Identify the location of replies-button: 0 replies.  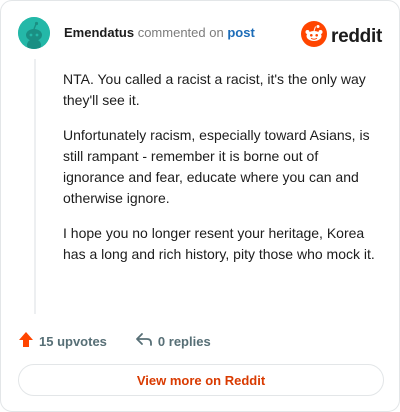
(173, 341).